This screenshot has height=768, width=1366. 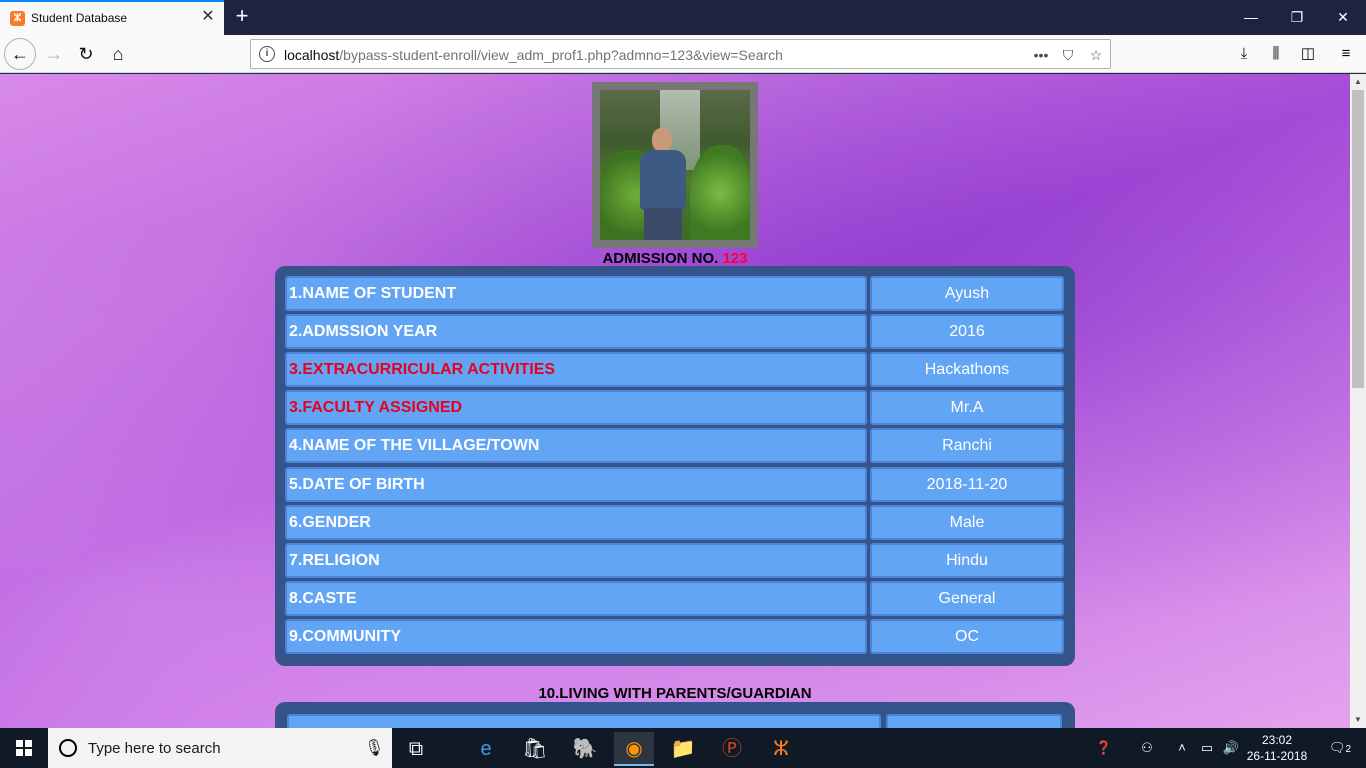 I want to click on cortana-icon, so click(x=68, y=748).